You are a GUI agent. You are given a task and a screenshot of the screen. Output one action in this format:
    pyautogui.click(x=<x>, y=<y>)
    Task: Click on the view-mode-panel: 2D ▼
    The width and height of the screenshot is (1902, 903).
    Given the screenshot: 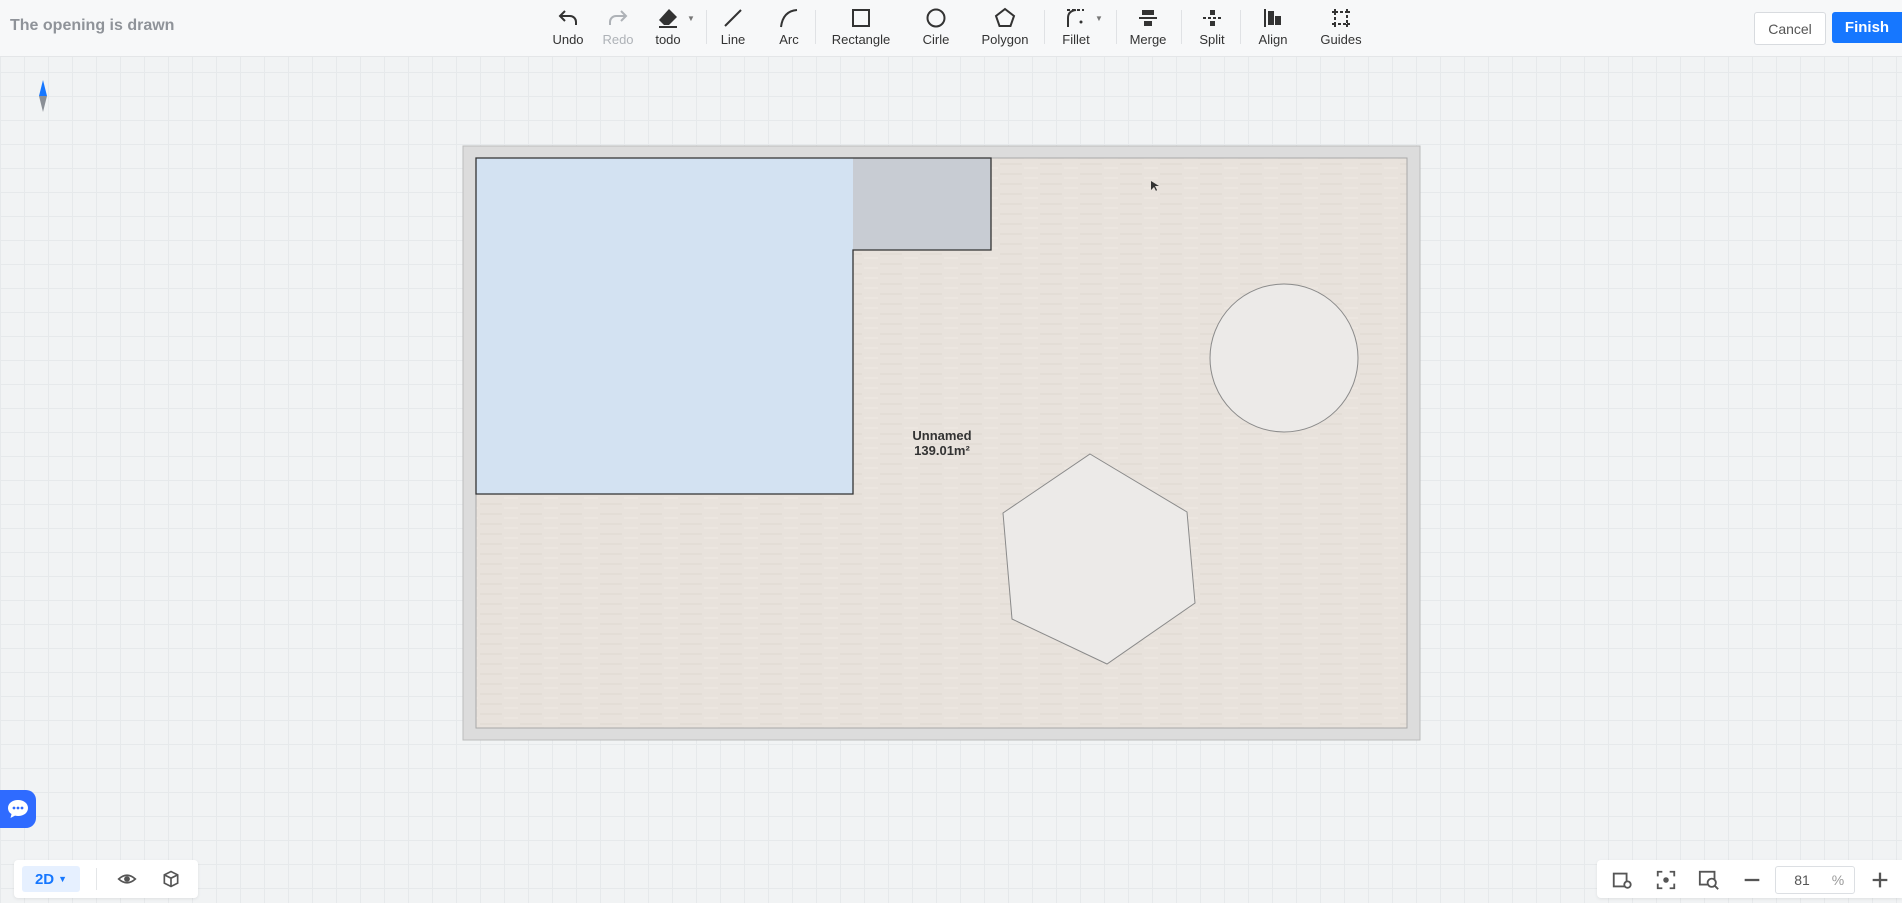 What is the action you would take?
    pyautogui.click(x=106, y=879)
    